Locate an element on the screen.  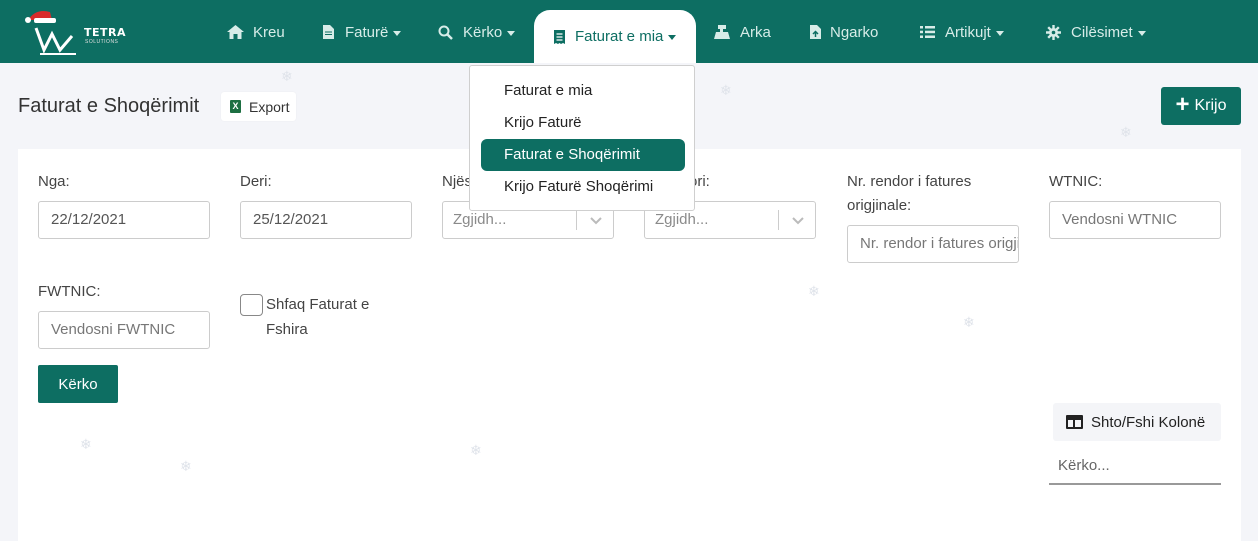
nav-kerko: Kërko is located at coordinates (477, 32).